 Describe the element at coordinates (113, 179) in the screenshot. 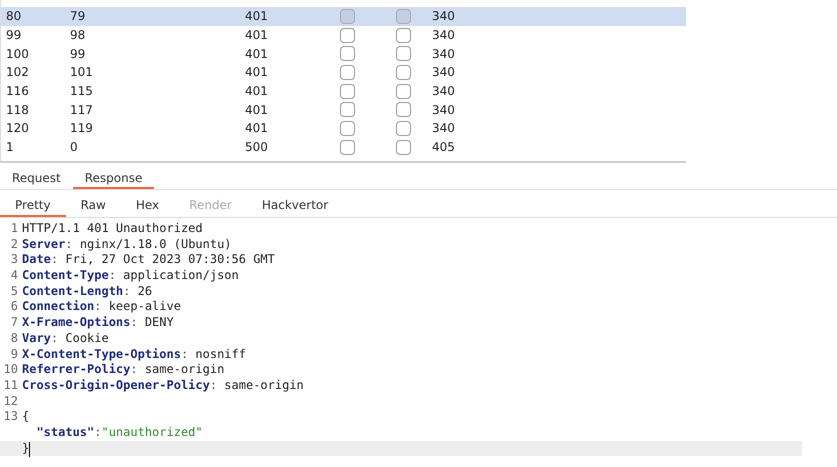

I see `tab: Response` at that location.